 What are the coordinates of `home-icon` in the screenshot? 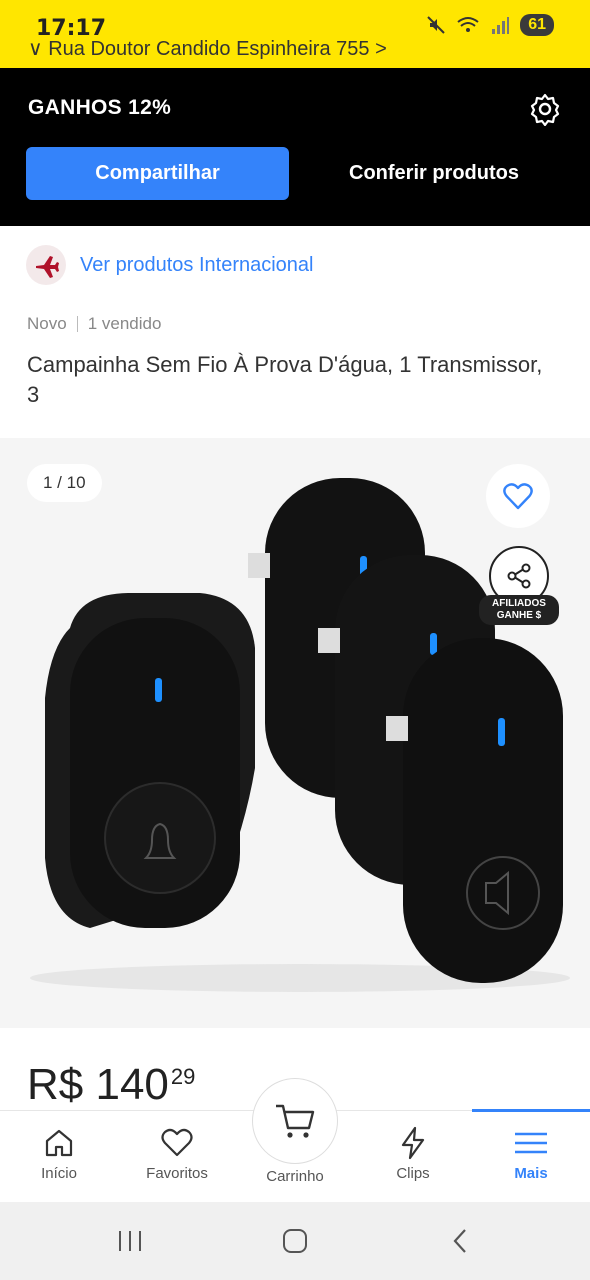 It's located at (59, 1143).